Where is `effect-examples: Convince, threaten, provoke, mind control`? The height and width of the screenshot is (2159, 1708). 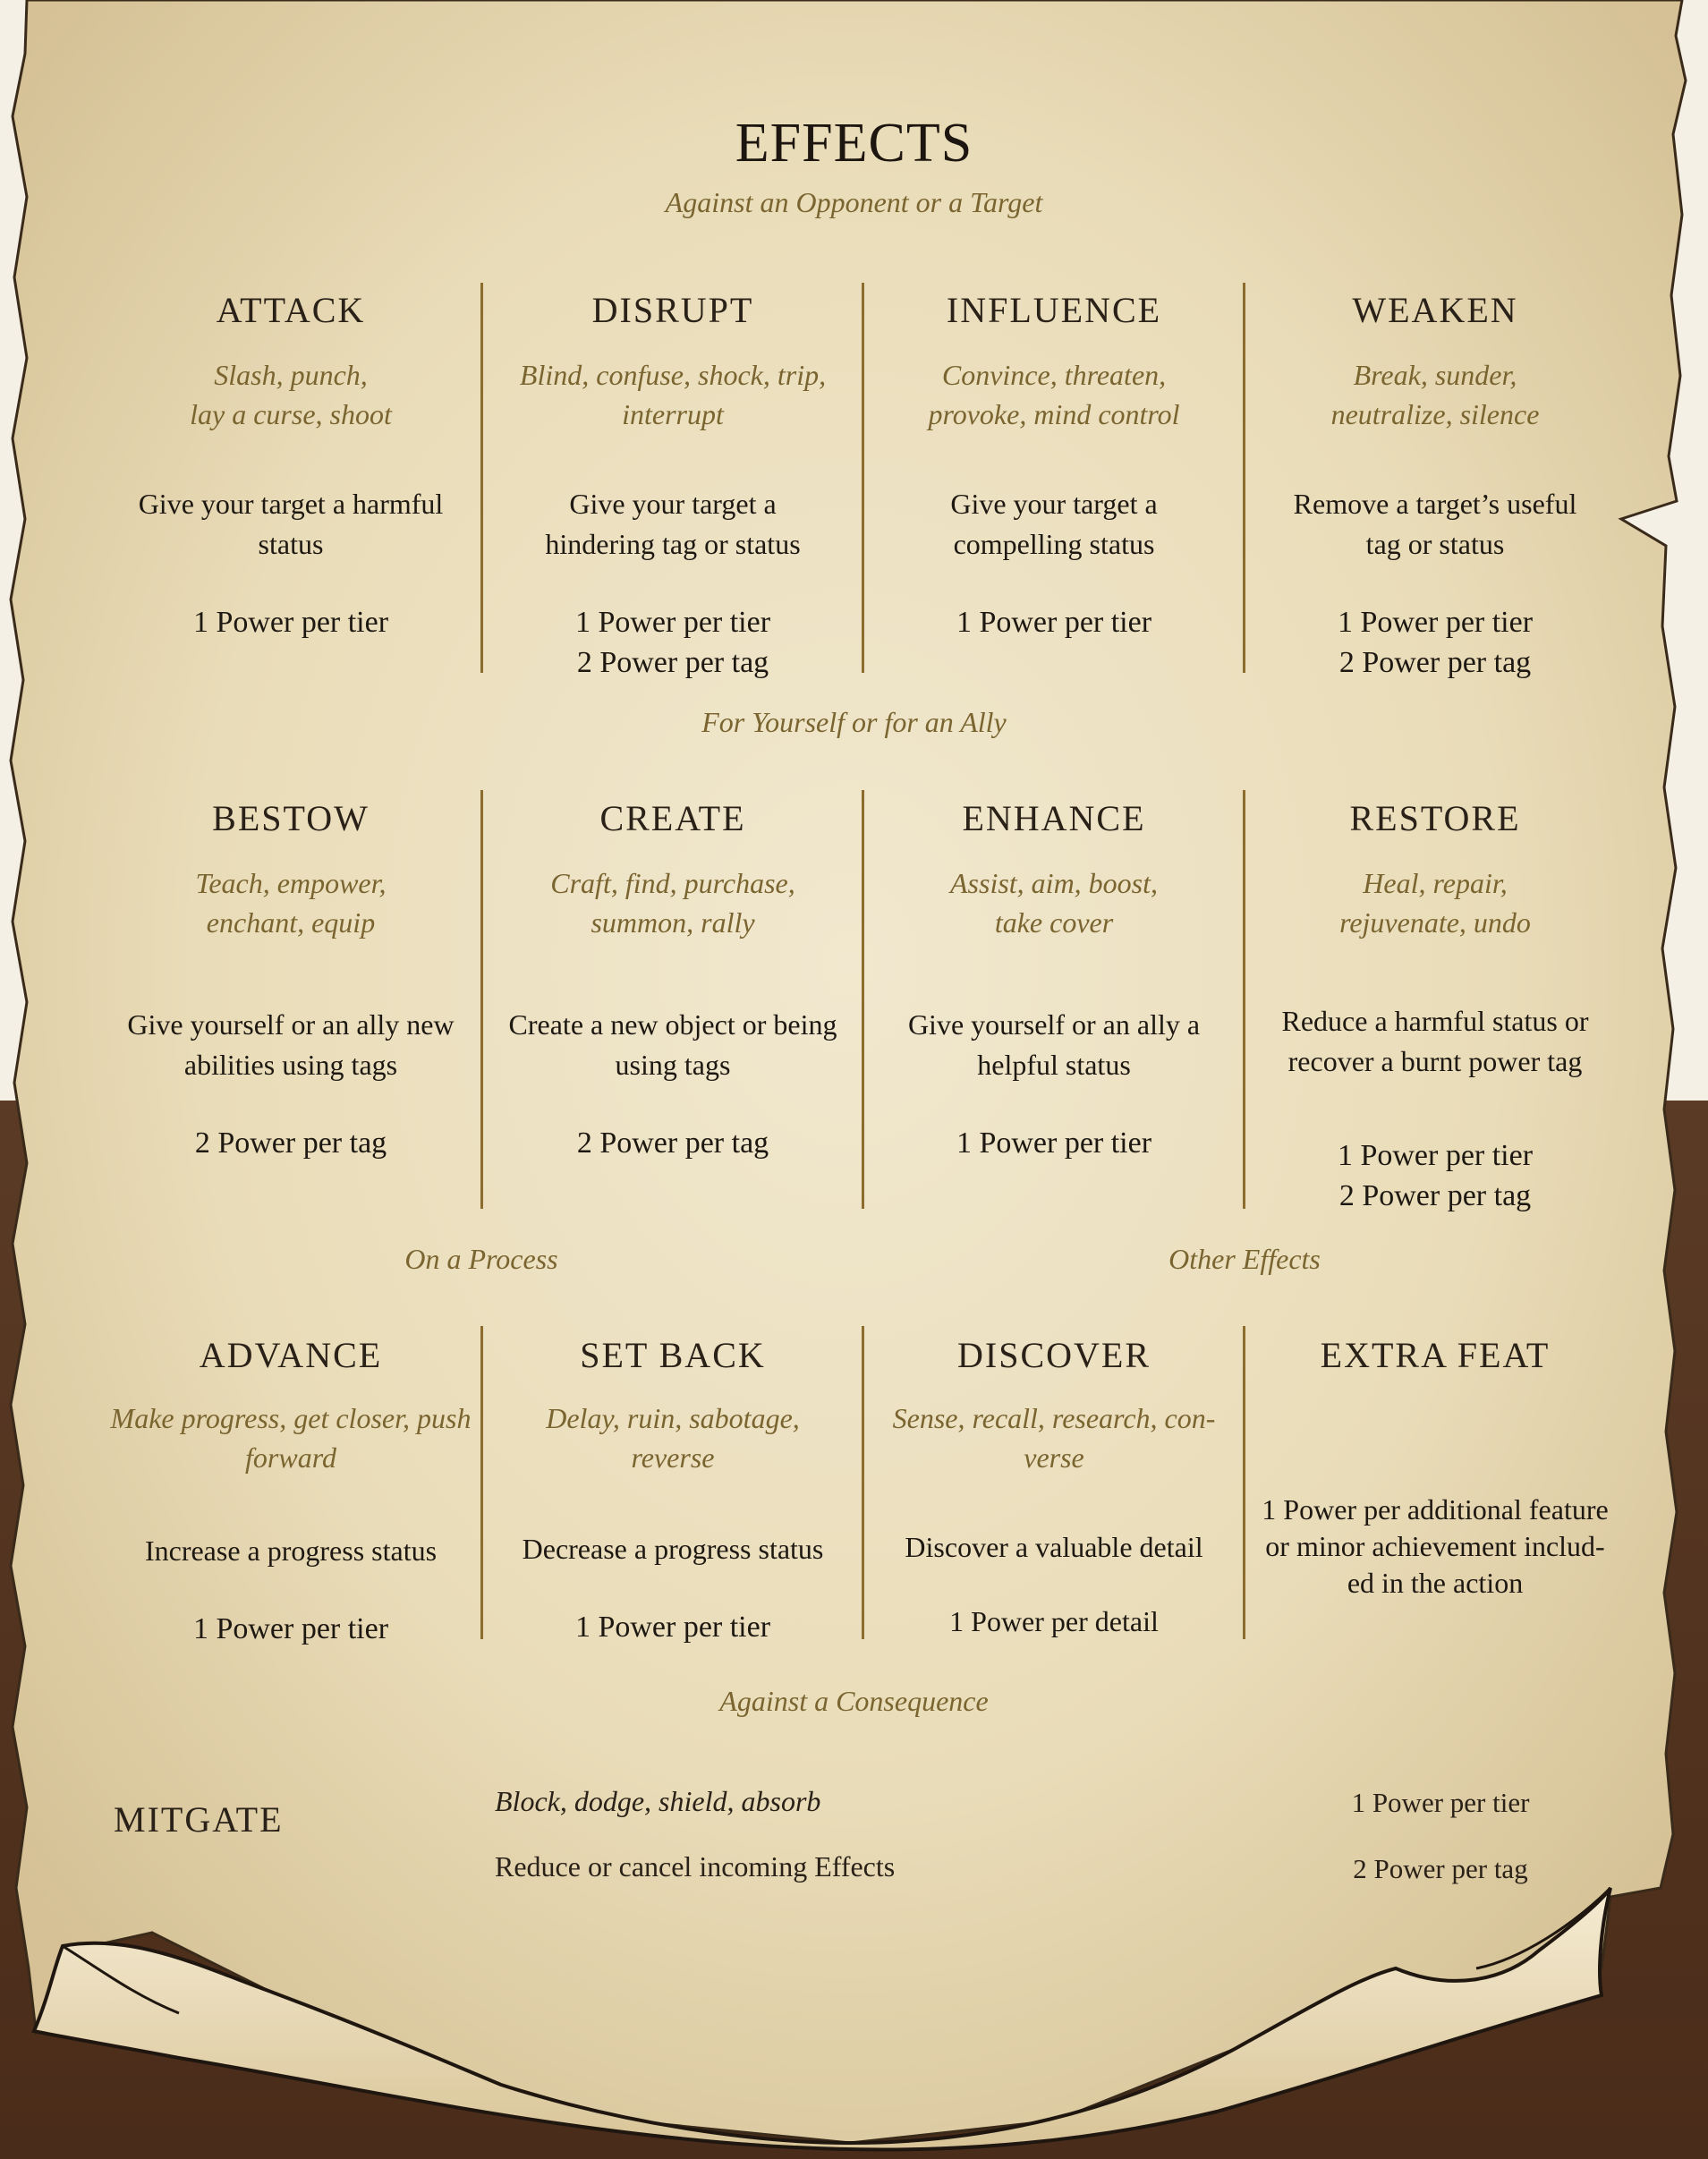
effect-examples: Convince, threaten, provoke, mind control is located at coordinates (1054, 394).